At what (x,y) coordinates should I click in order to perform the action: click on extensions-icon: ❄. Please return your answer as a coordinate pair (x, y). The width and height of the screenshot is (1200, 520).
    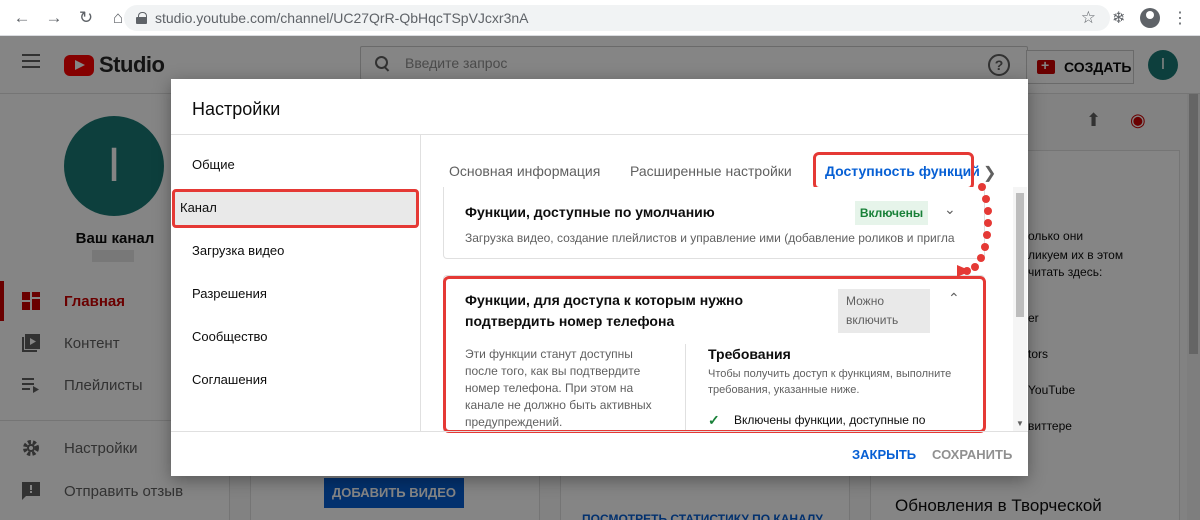
    Looking at the image, I should click on (1118, 18).